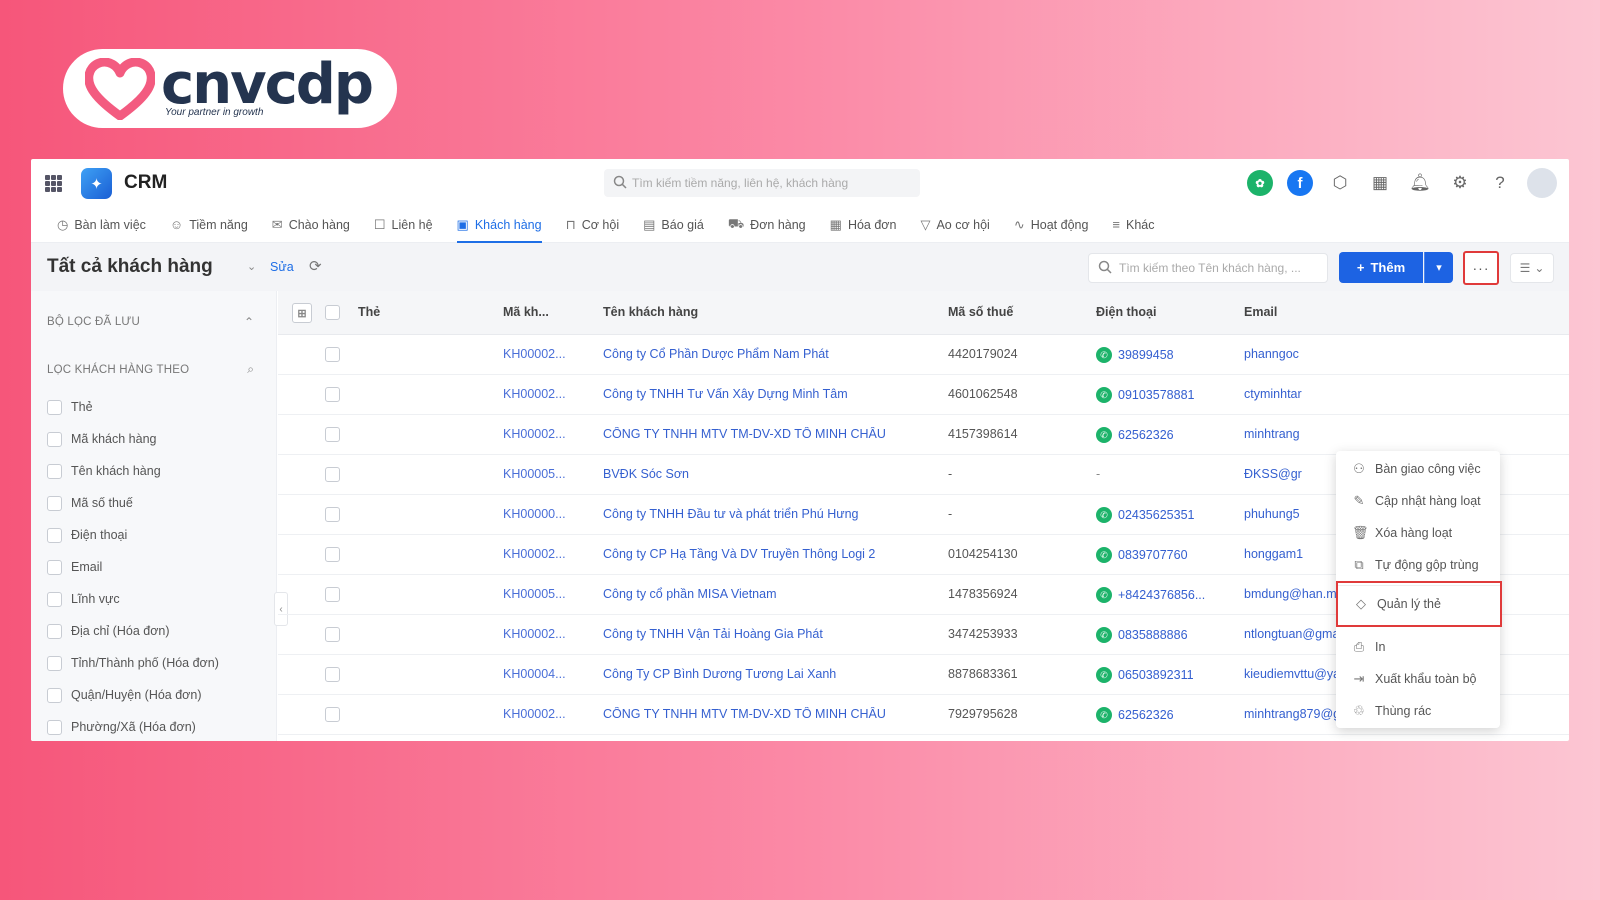 The width and height of the screenshot is (1600, 900). What do you see at coordinates (1156, 675) in the screenshot?
I see `phone-number: 06503892311` at bounding box center [1156, 675].